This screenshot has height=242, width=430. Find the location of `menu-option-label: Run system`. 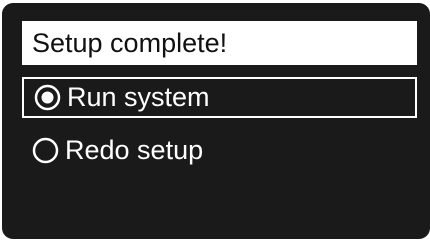

menu-option-label: Run system is located at coordinates (138, 97).